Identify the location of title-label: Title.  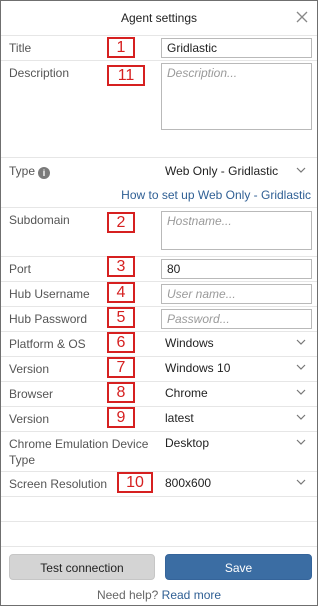
(20, 48).